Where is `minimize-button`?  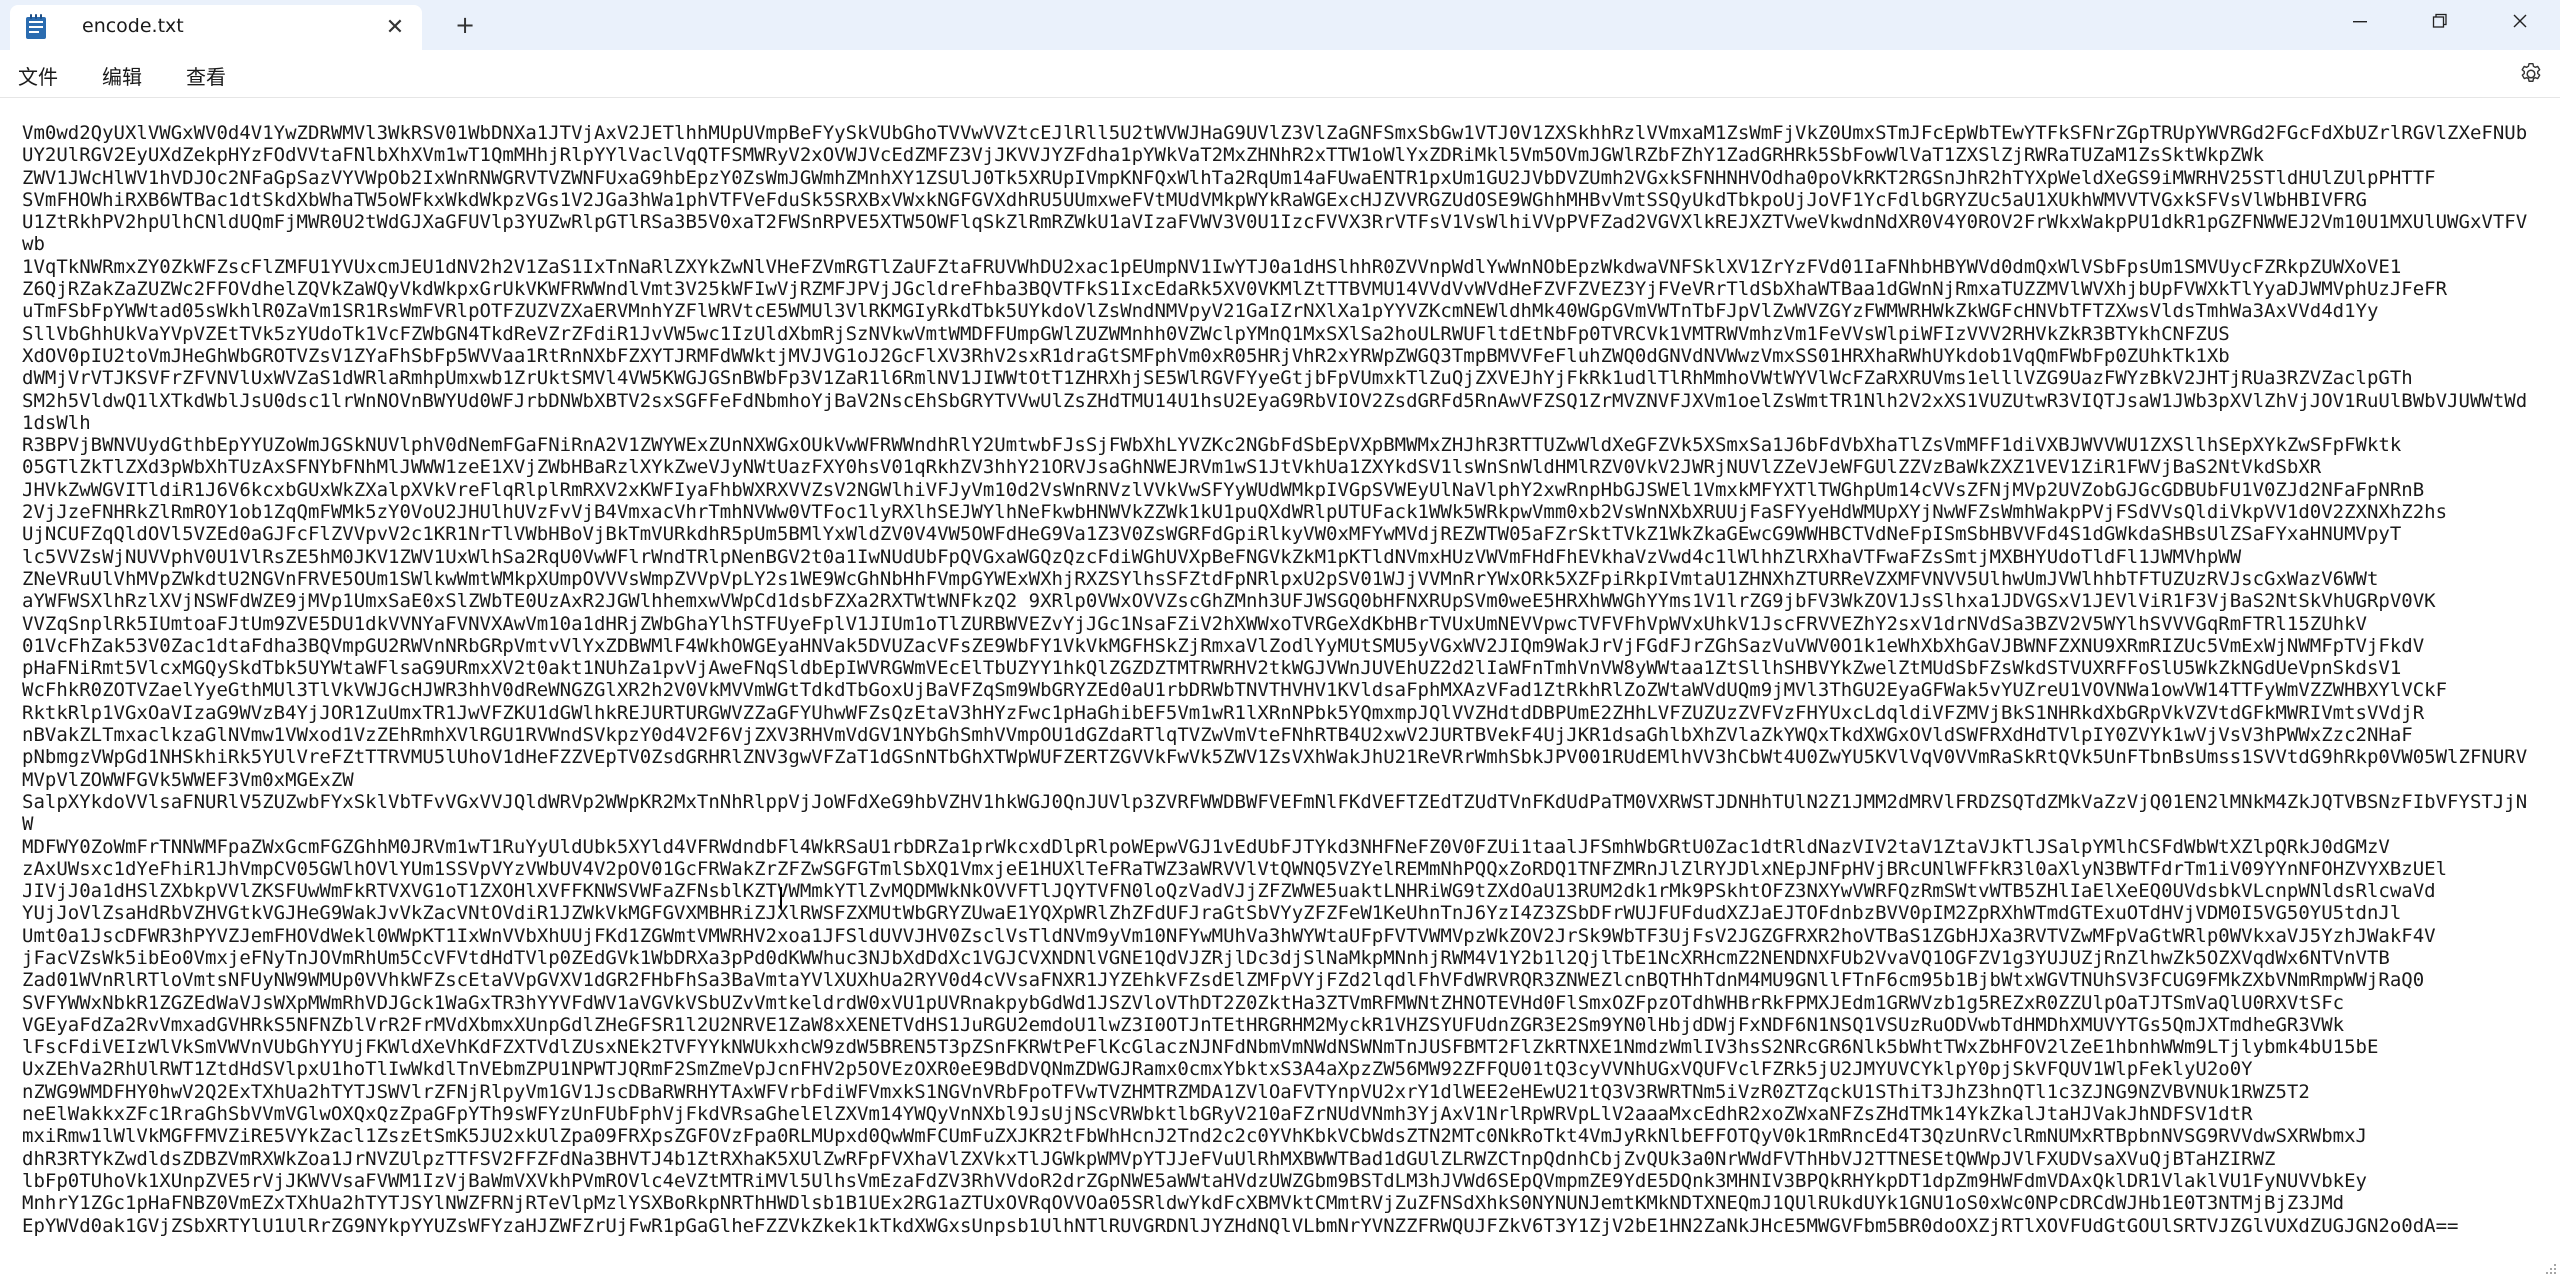 minimize-button is located at coordinates (2360, 23).